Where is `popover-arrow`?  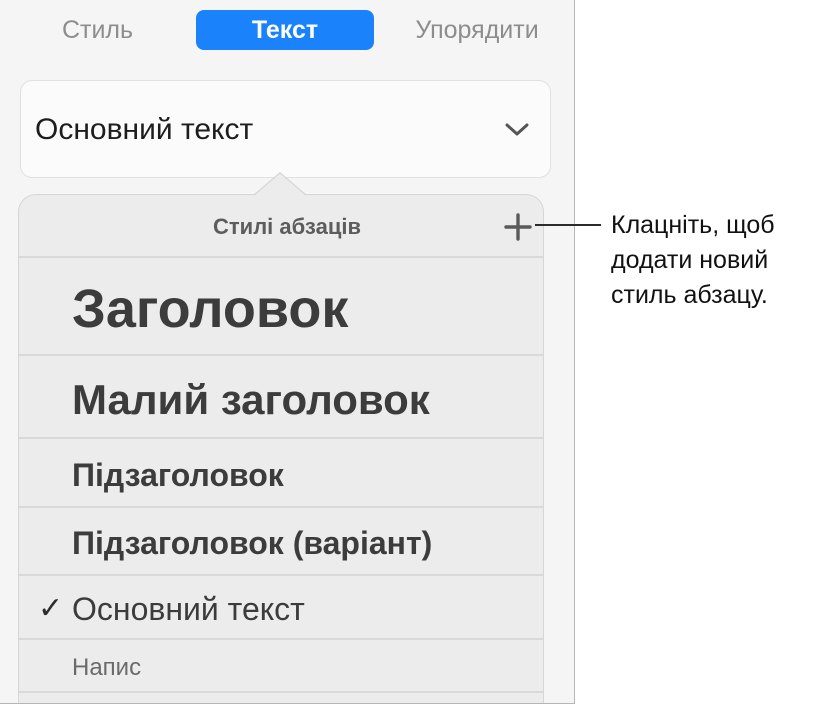 popover-arrow is located at coordinates (280, 184).